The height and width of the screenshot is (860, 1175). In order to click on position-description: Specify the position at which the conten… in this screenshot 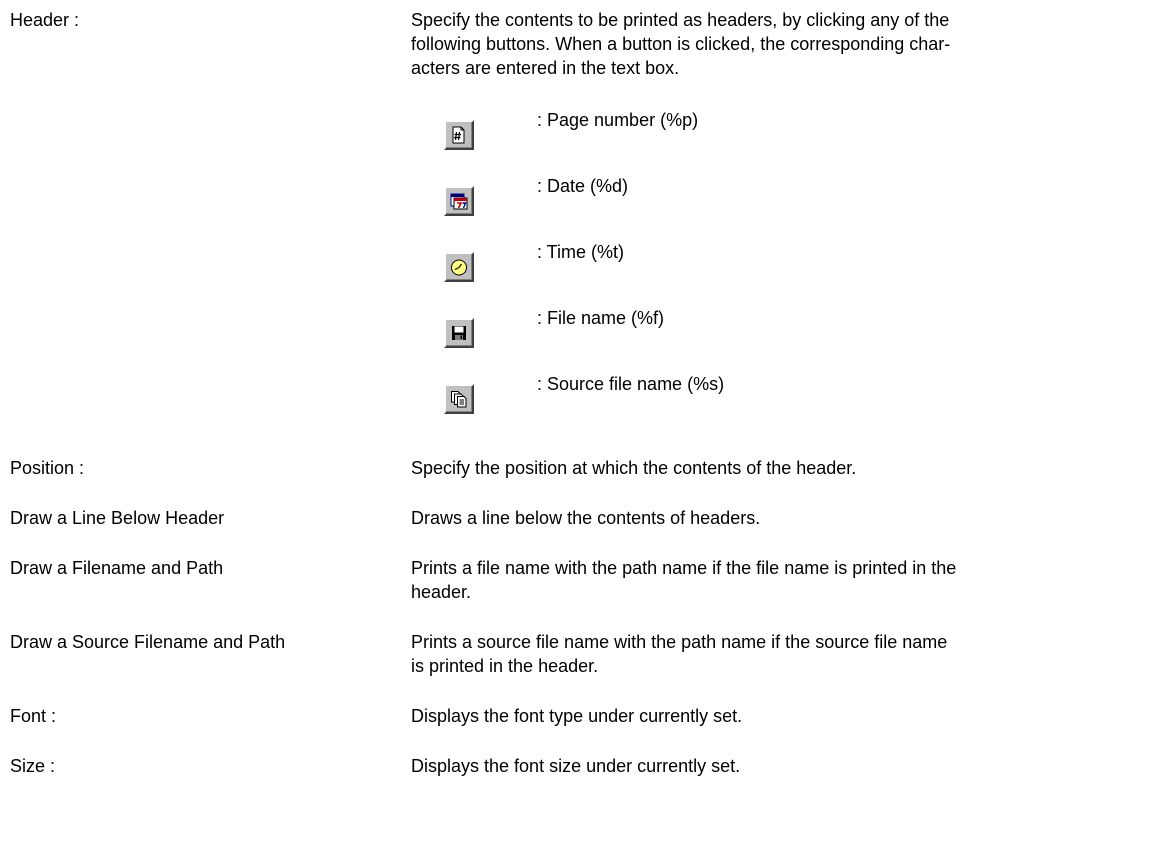, I will do `click(792, 468)`.